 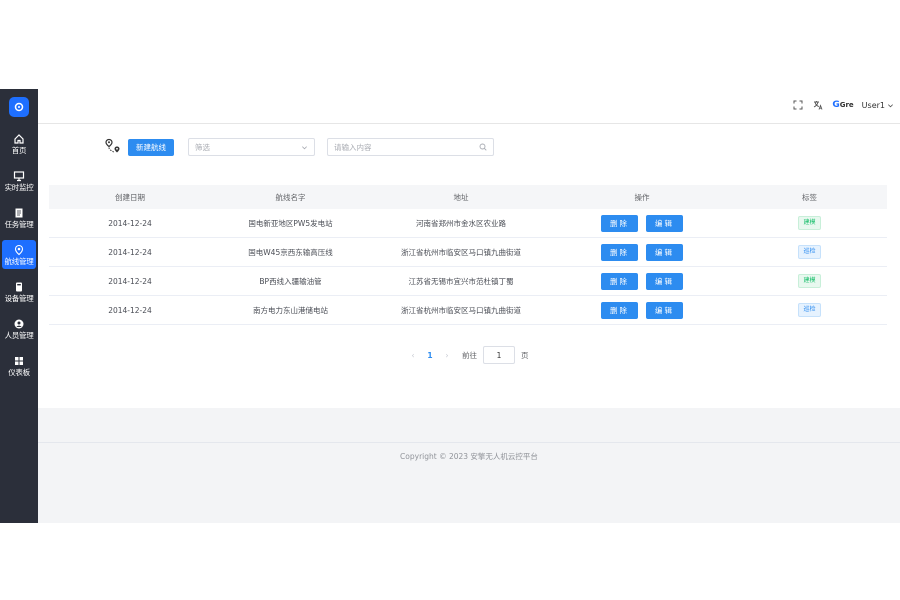 I want to click on route-map-icon, so click(x=112, y=146).